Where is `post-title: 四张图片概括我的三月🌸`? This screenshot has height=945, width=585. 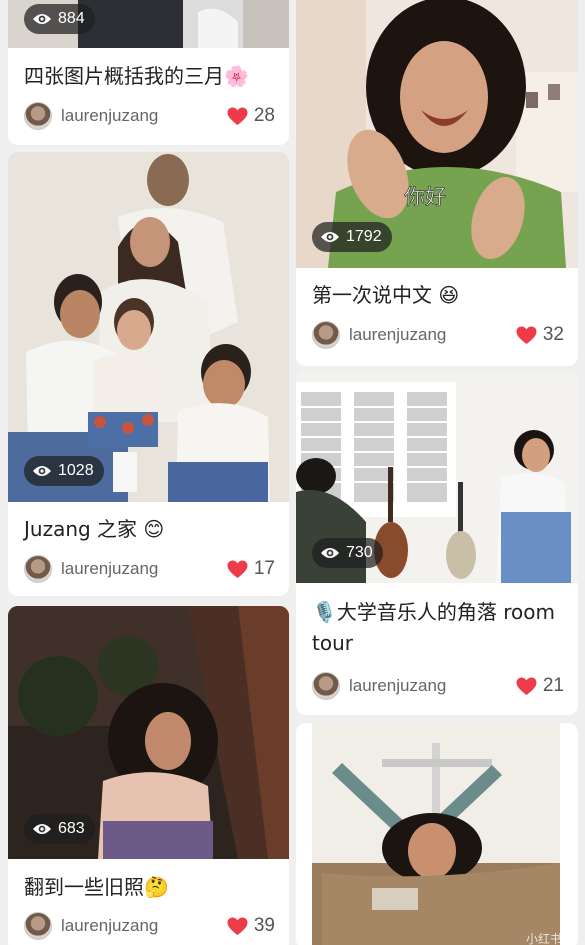
post-title: 四张图片概括我的三月🌸 is located at coordinates (149, 76).